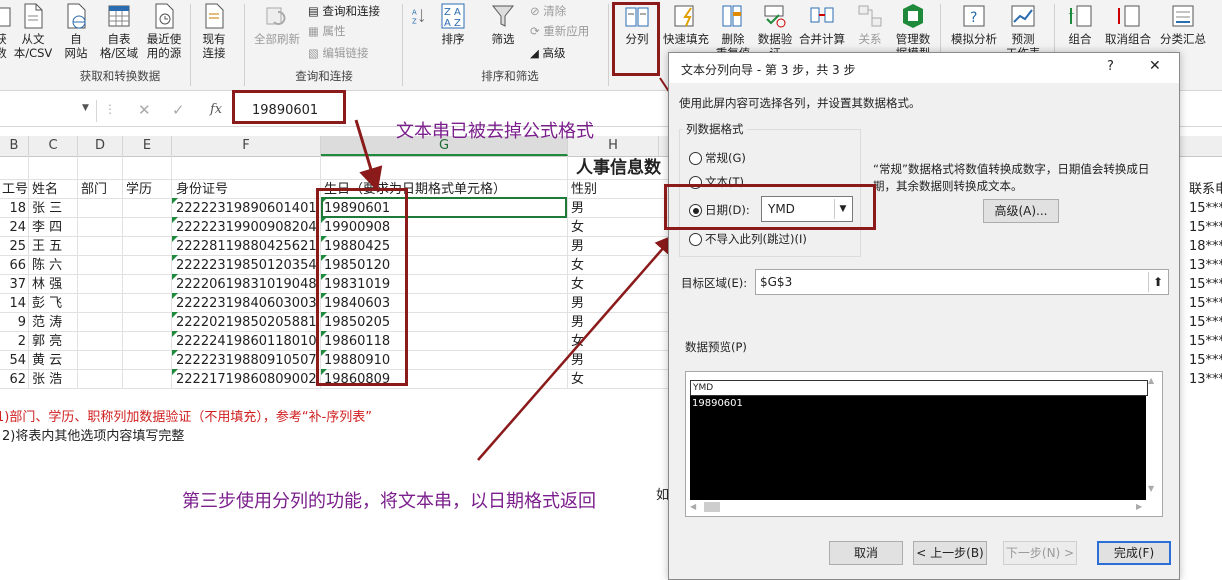 The image size is (1222, 580). Describe the element at coordinates (866, 553) in the screenshot. I see `cancel-button: 取消` at that location.